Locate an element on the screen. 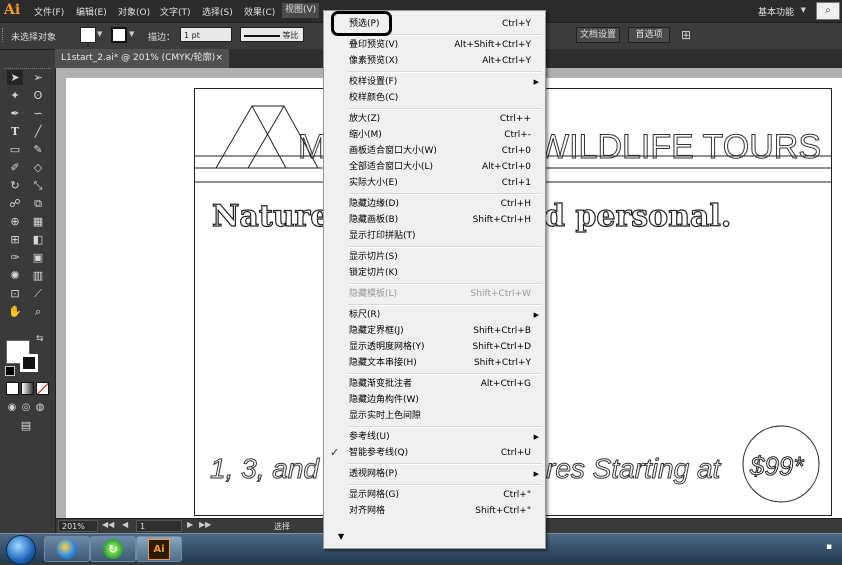  eraser-tool-icon: ◇ is located at coordinates (38, 167).